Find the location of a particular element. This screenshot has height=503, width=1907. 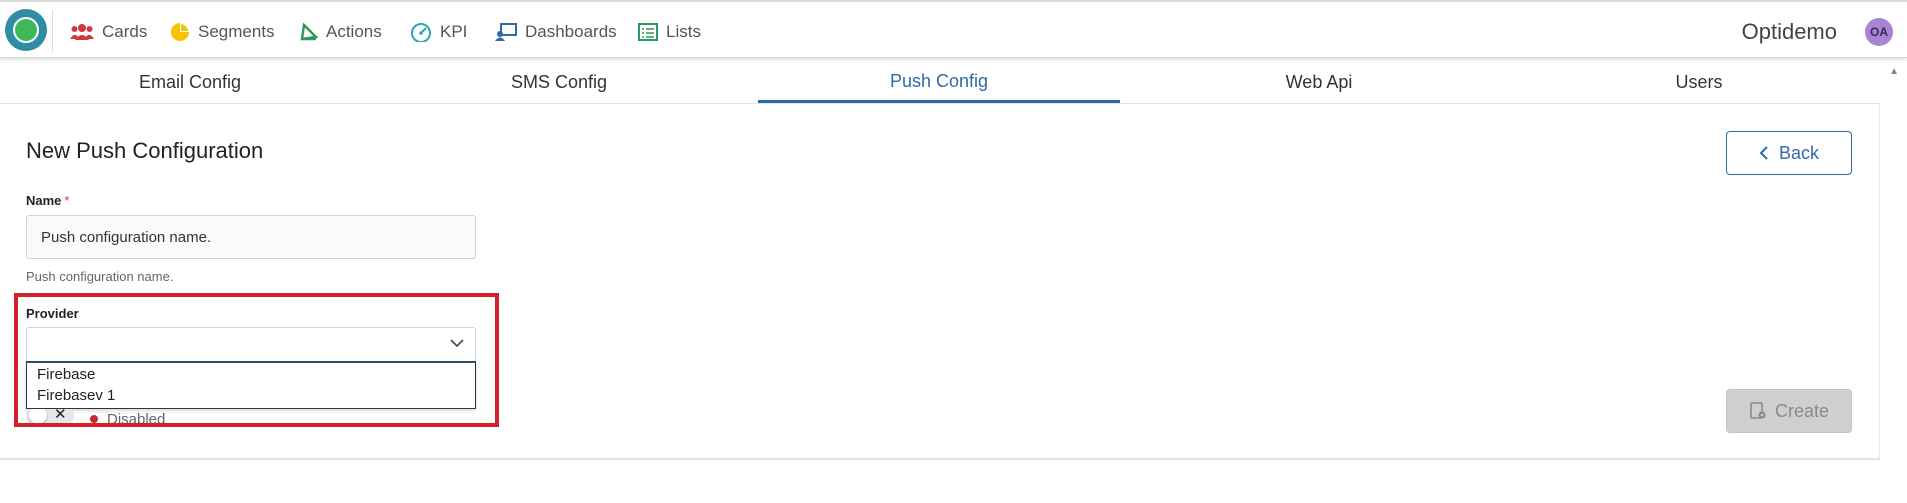

nav-item-dashboards: Dashboards is located at coordinates (556, 32).